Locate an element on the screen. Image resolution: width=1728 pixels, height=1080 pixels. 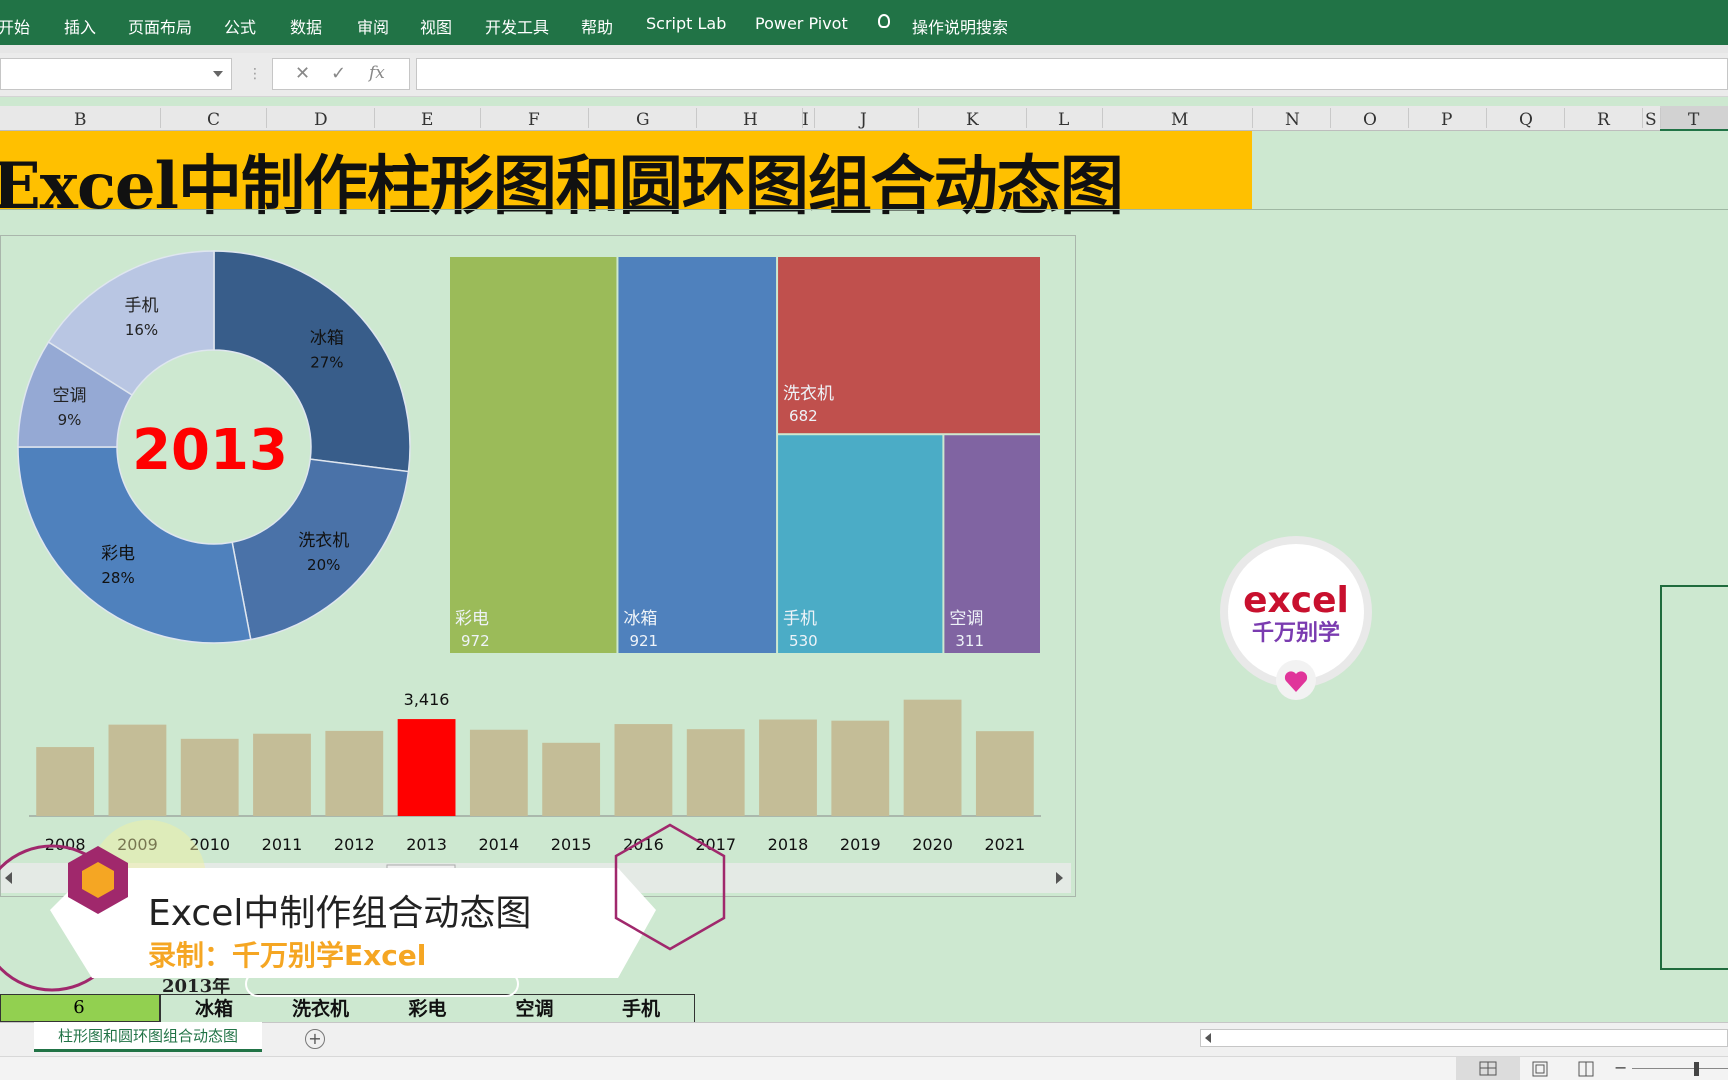
column-header: J is located at coordinates (863, 120).